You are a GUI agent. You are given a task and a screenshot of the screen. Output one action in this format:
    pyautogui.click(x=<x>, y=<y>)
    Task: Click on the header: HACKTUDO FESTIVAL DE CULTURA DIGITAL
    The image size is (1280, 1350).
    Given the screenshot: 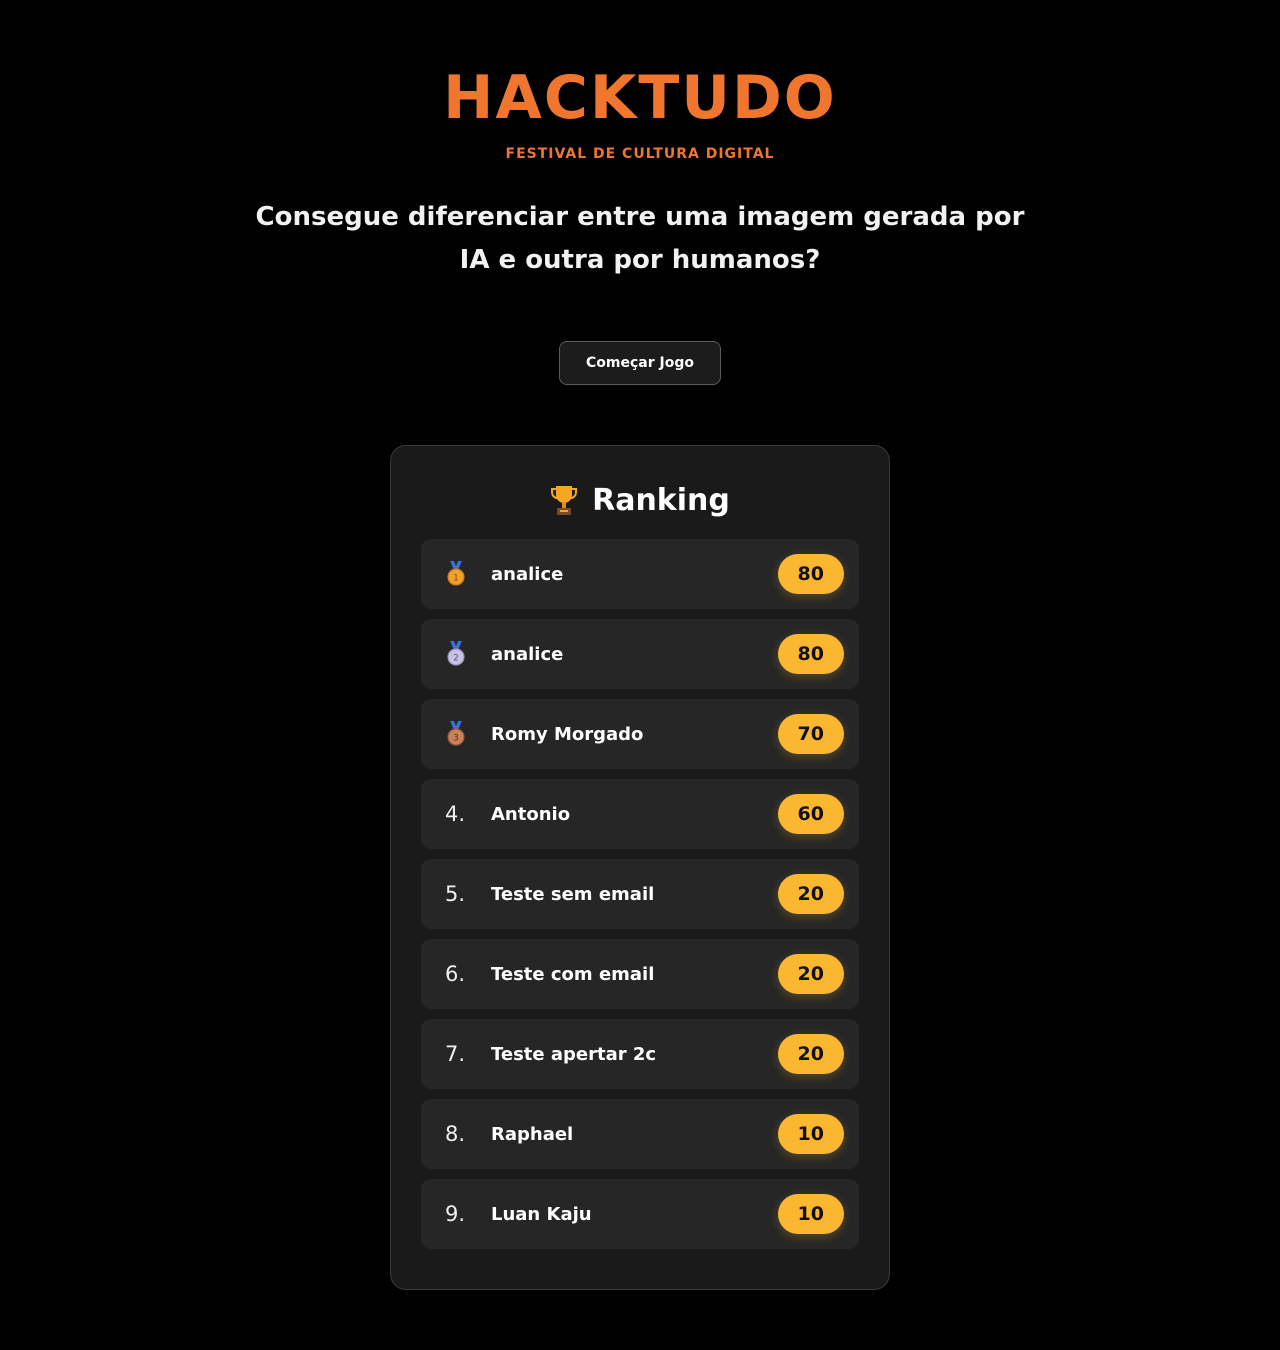 What is the action you would take?
    pyautogui.click(x=640, y=112)
    